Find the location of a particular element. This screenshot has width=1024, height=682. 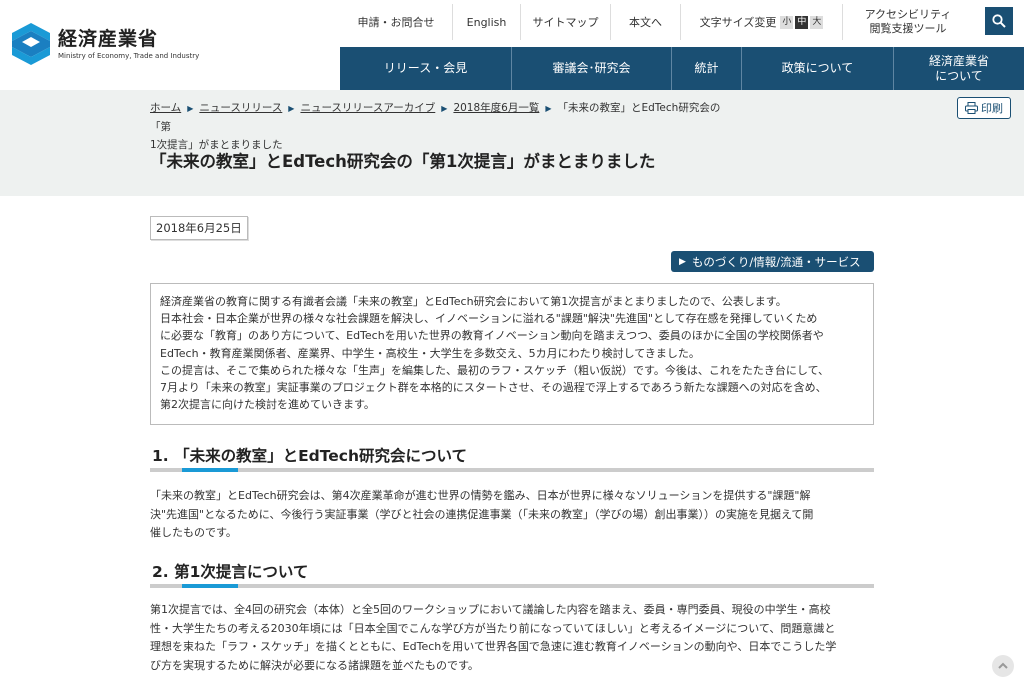

category-label: ものづくり/情報/流通・サービス is located at coordinates (776, 261).